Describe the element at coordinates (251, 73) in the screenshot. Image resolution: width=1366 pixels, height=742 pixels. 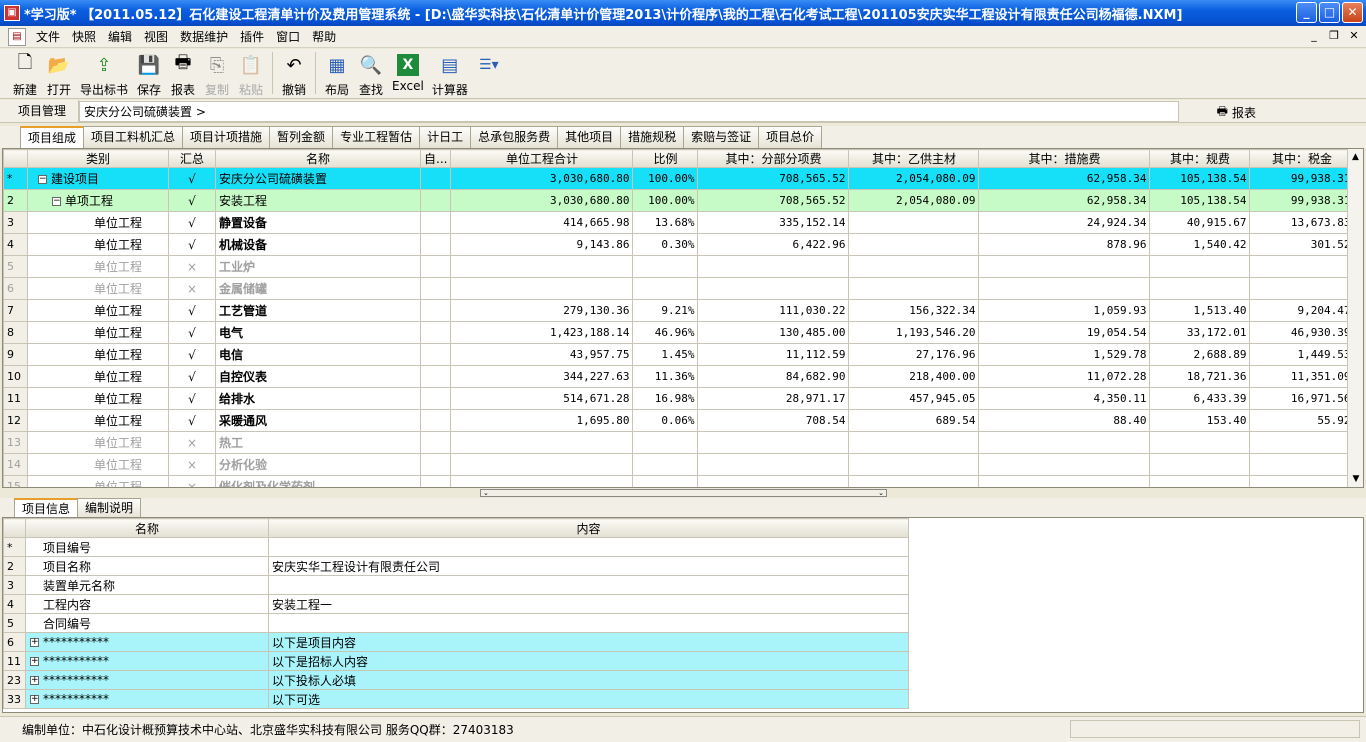
I see `paste-button: 📋 粘贴` at that location.